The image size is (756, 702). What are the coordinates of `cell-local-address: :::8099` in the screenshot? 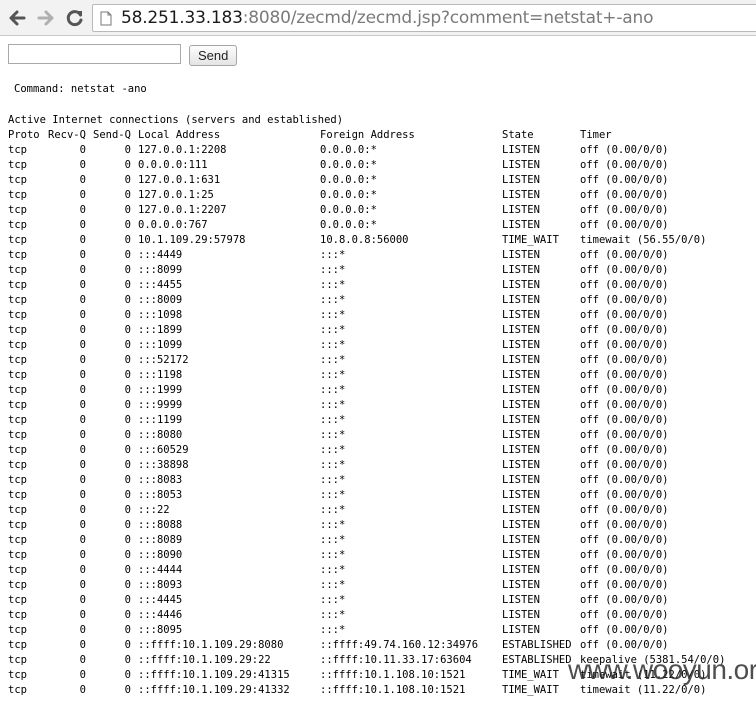 It's located at (160, 270).